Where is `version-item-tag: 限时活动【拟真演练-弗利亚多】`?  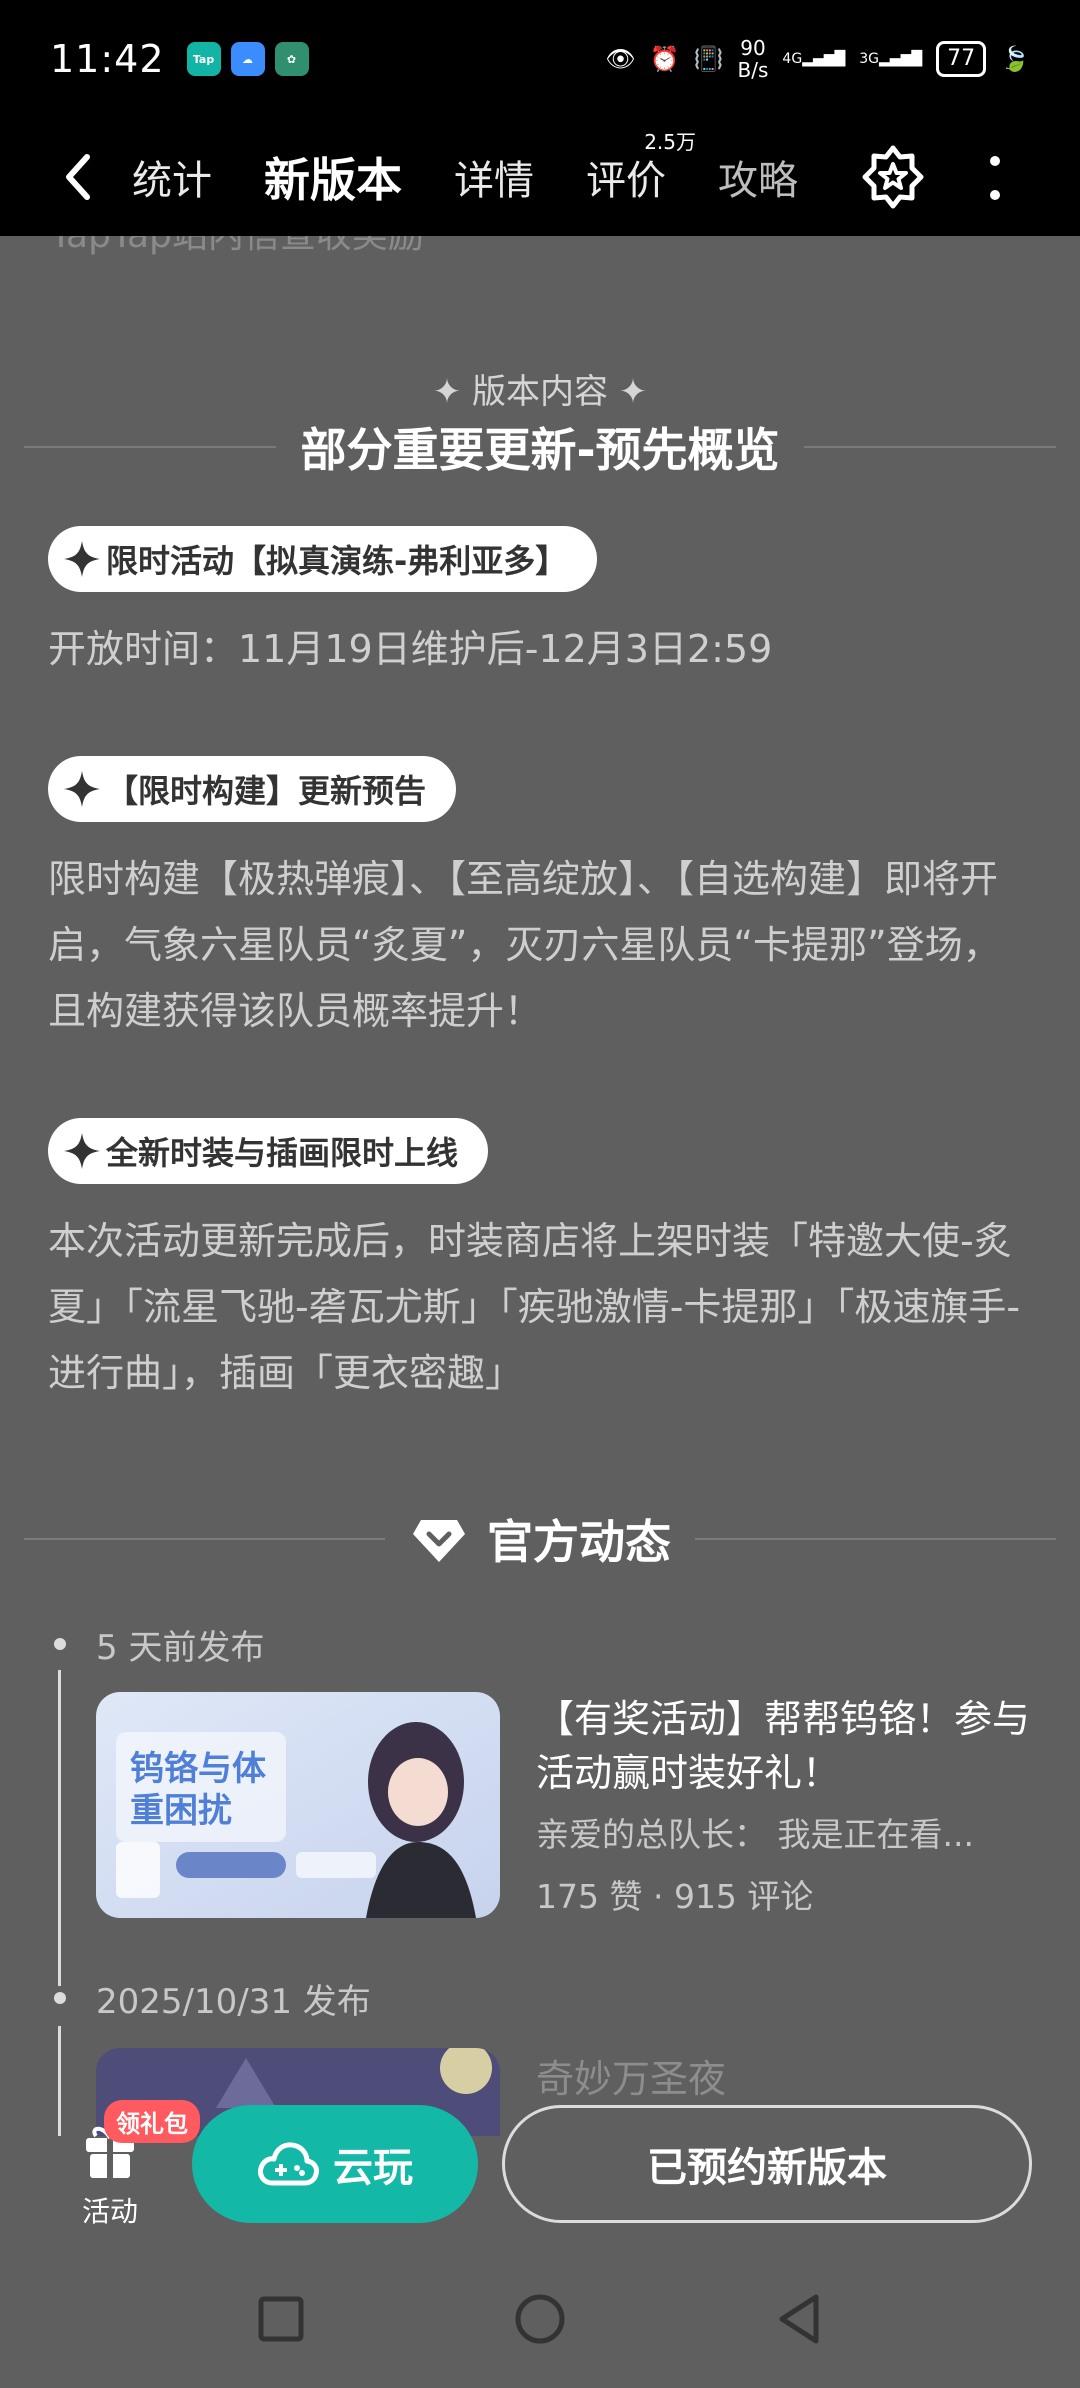 version-item-tag: 限时活动【拟真演练-弗利亚多】 is located at coordinates (323, 559).